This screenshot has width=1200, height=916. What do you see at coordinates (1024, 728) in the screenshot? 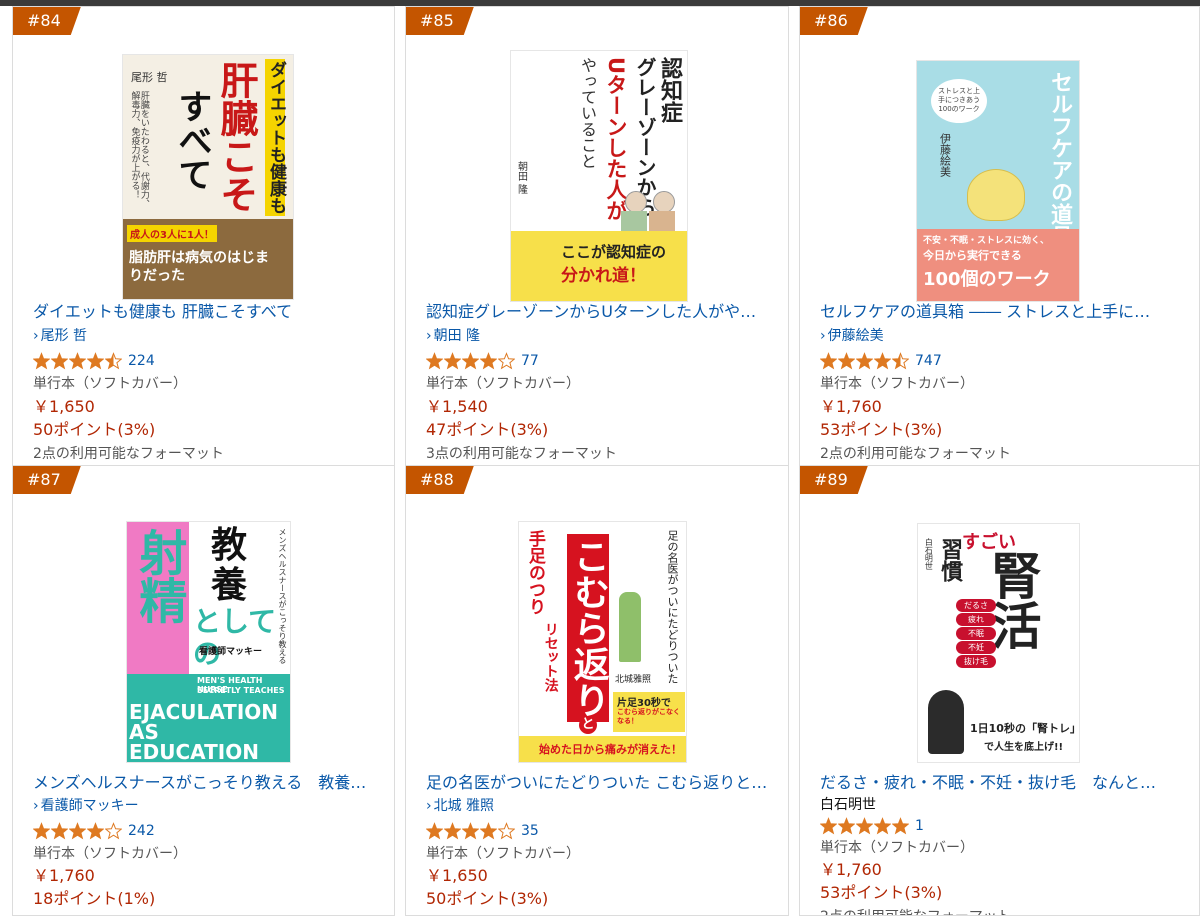
I see `cover-bottom-a: 1日10秒の「腎トレ」` at bounding box center [1024, 728].